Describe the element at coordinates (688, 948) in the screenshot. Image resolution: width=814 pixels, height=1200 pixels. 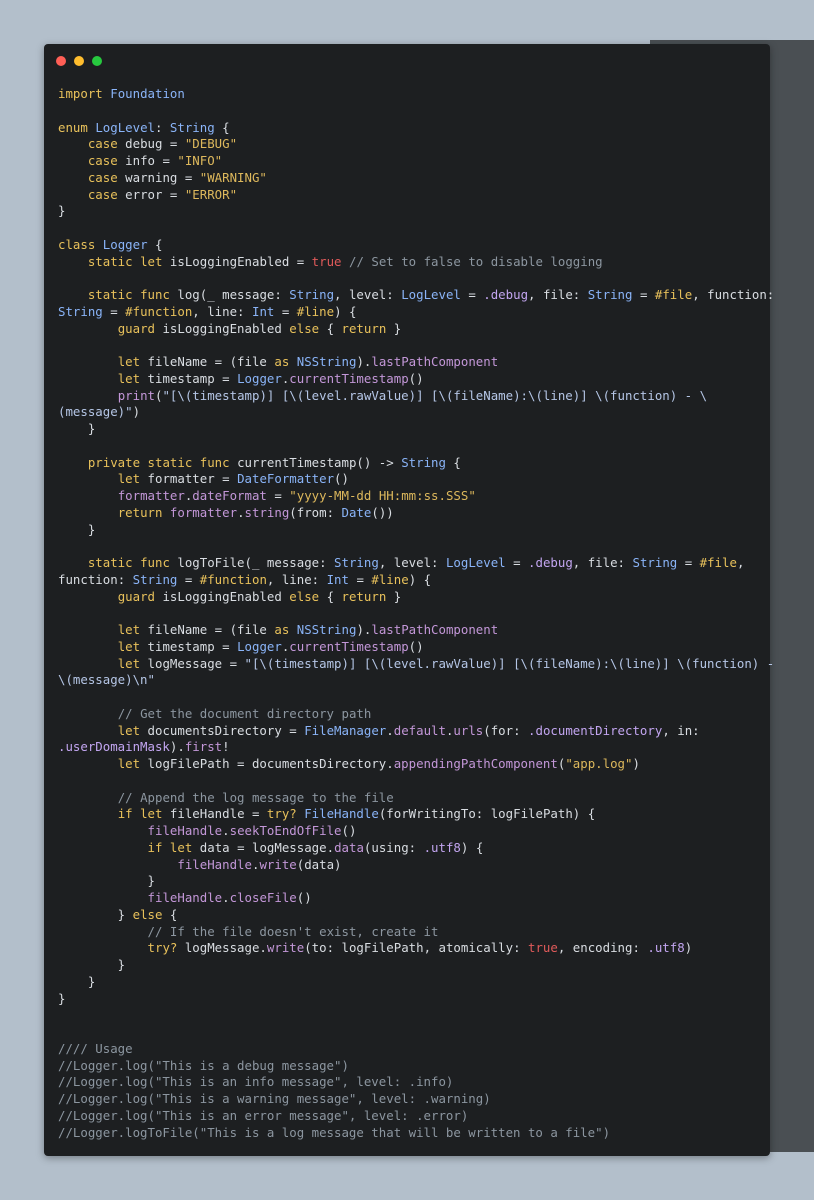
I see `code-token: )` at that location.